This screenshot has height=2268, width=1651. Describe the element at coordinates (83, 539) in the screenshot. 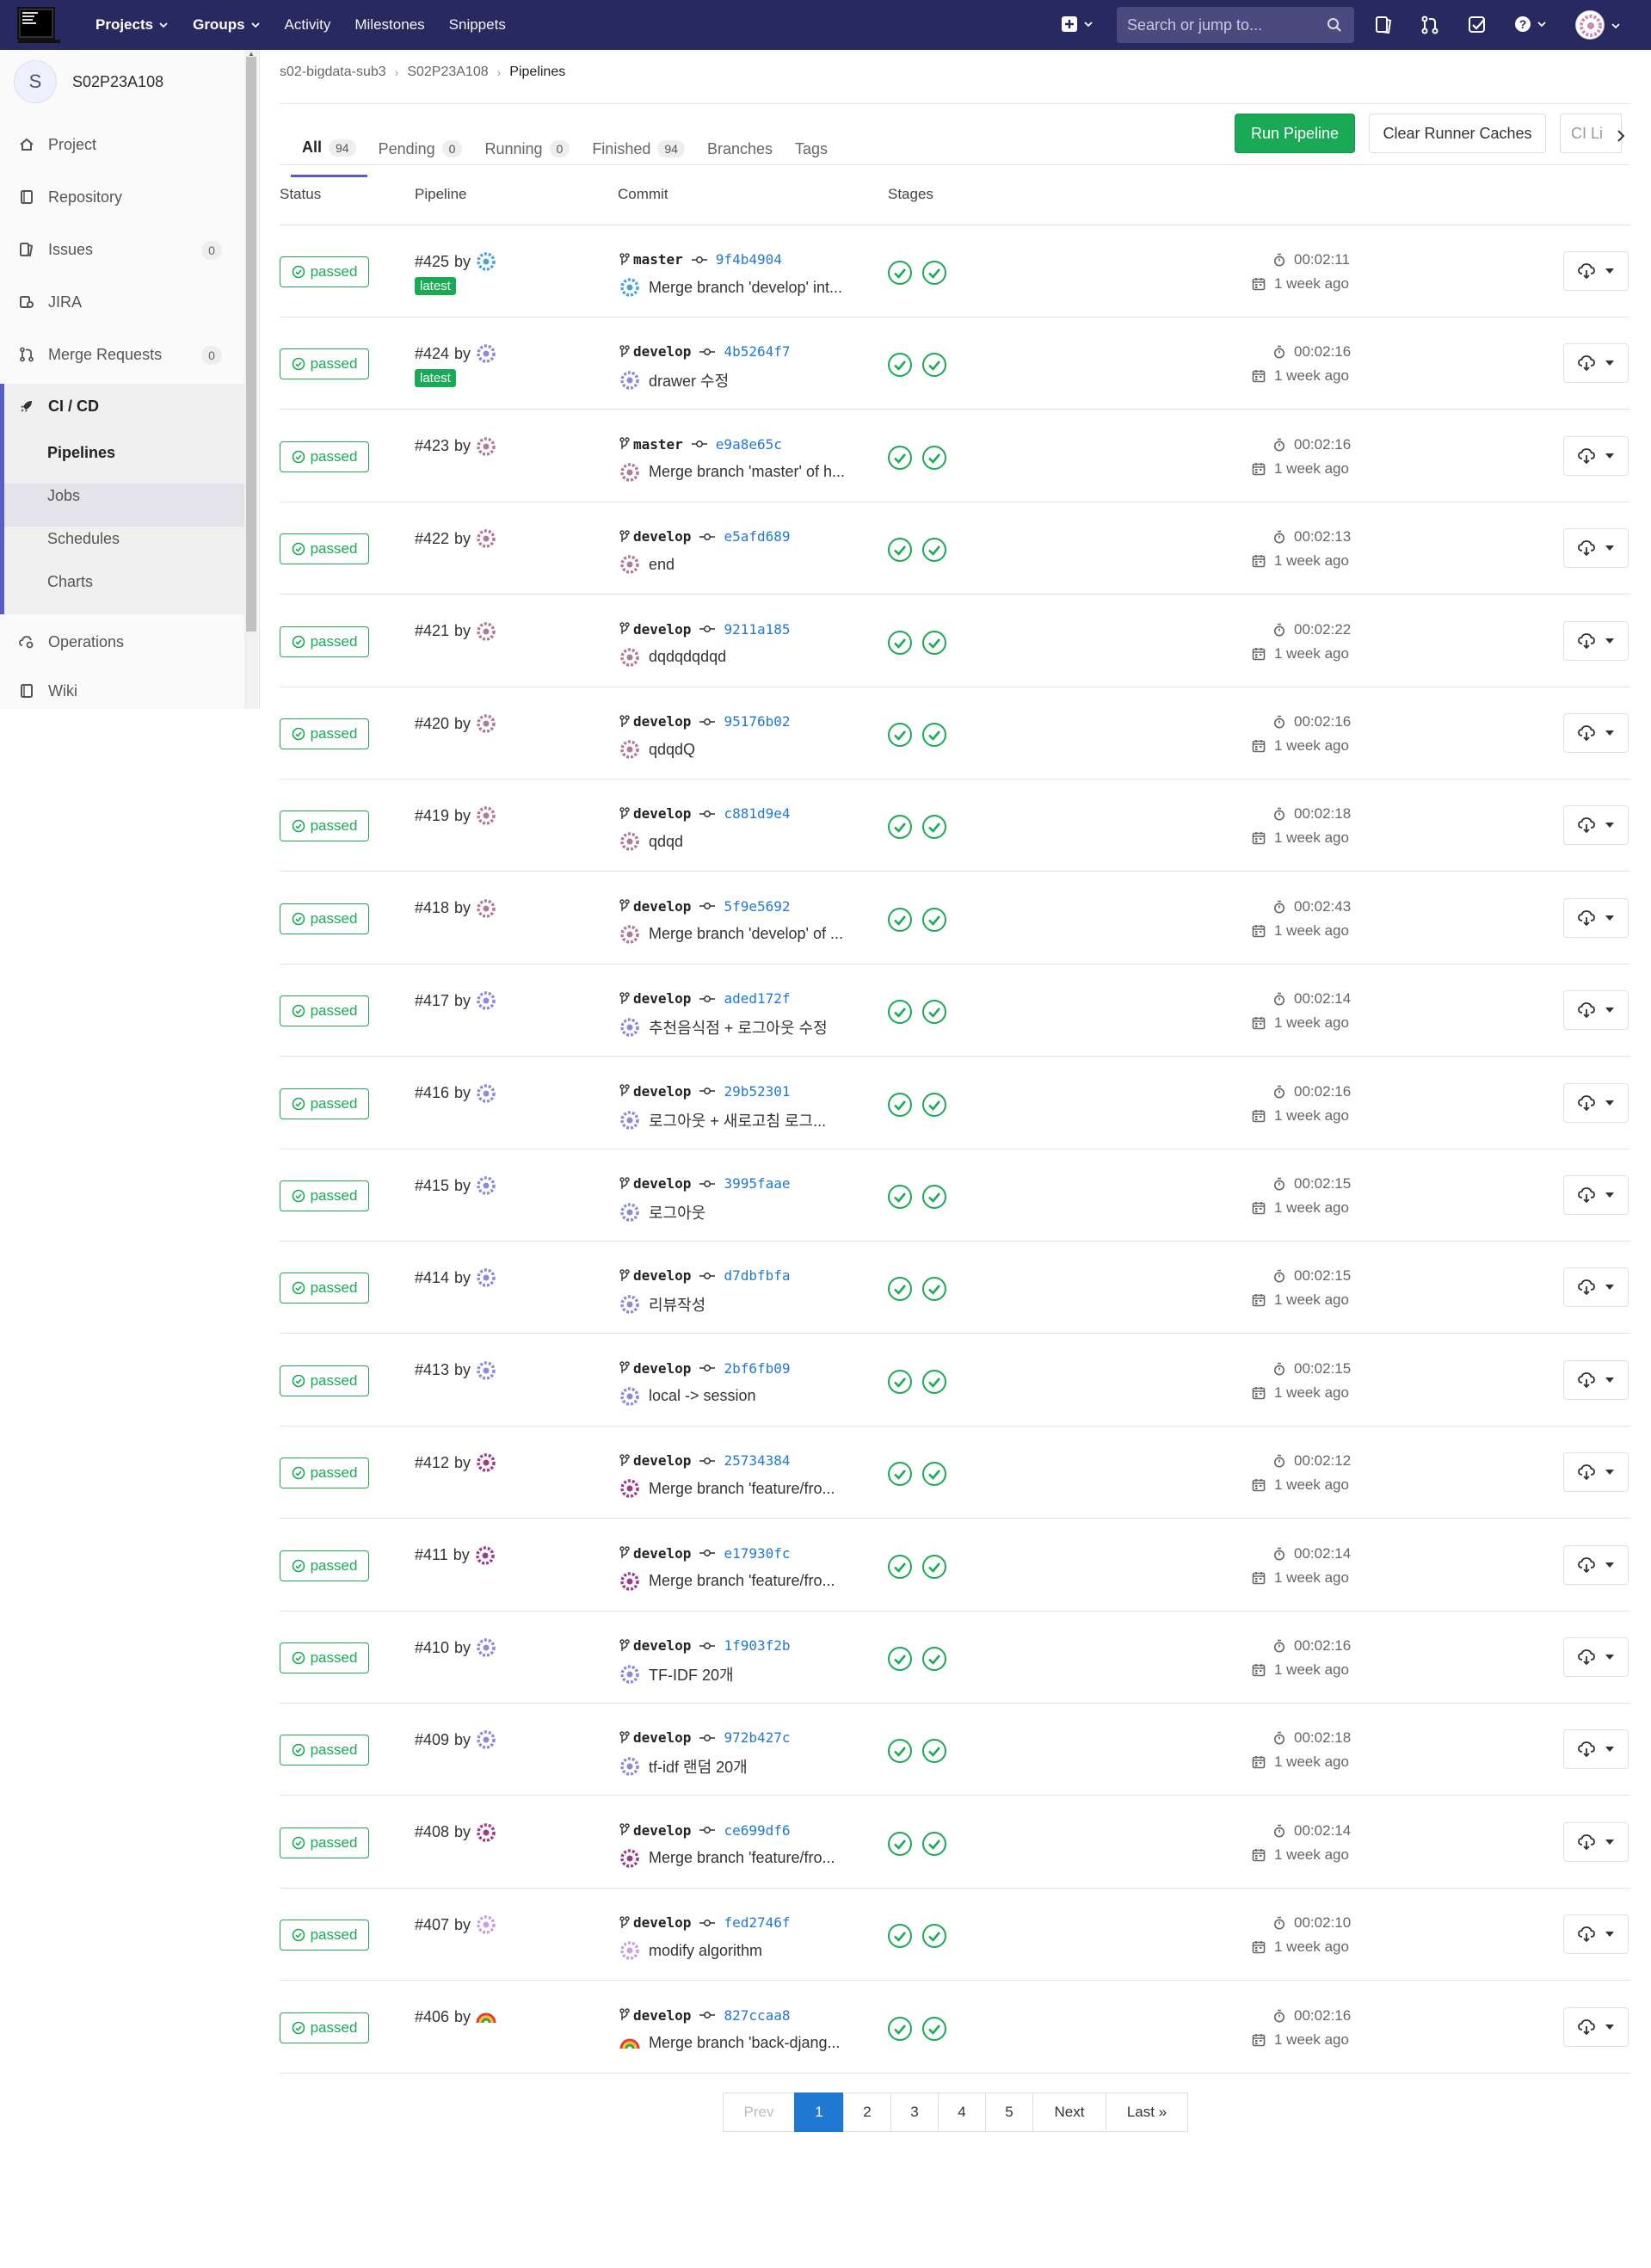

I see `sidebar-subitem-schedules: Schedules` at that location.